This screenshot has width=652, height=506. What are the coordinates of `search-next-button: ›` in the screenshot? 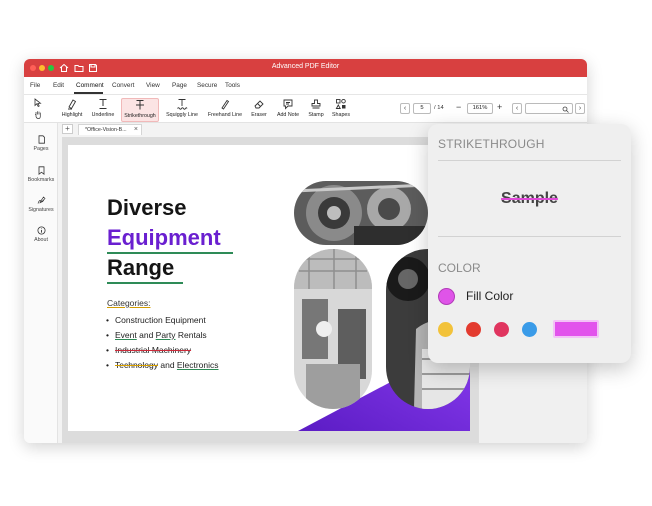 It's located at (580, 108).